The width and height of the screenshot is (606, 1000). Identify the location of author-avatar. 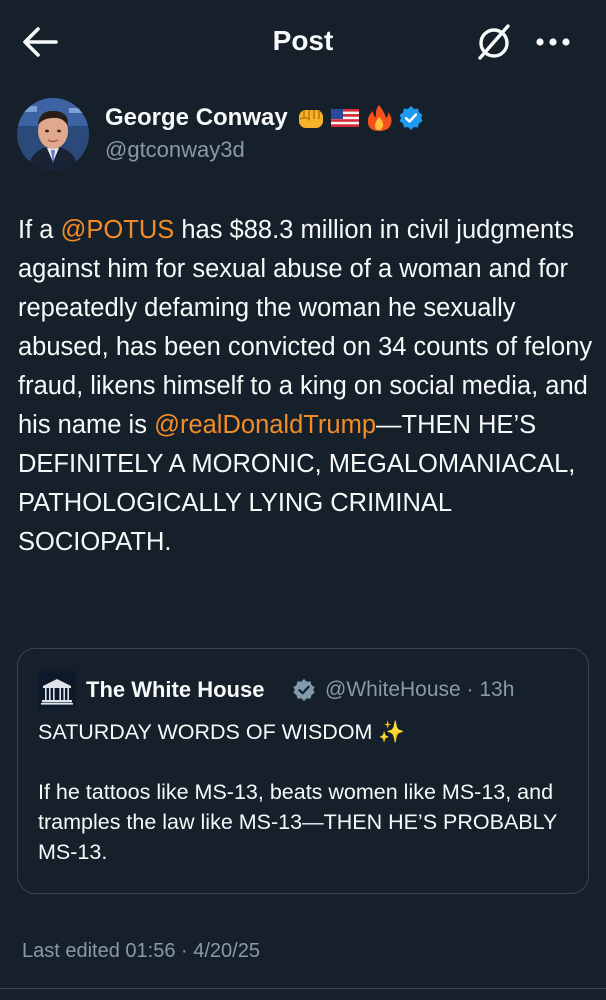
(53, 134).